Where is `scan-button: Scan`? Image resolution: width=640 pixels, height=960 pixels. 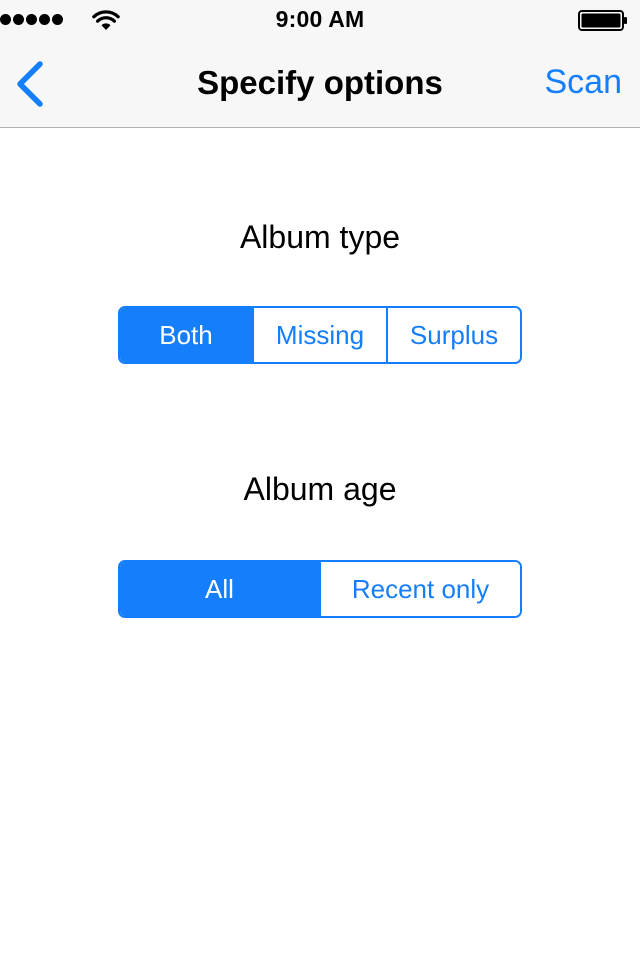 scan-button: Scan is located at coordinates (584, 82).